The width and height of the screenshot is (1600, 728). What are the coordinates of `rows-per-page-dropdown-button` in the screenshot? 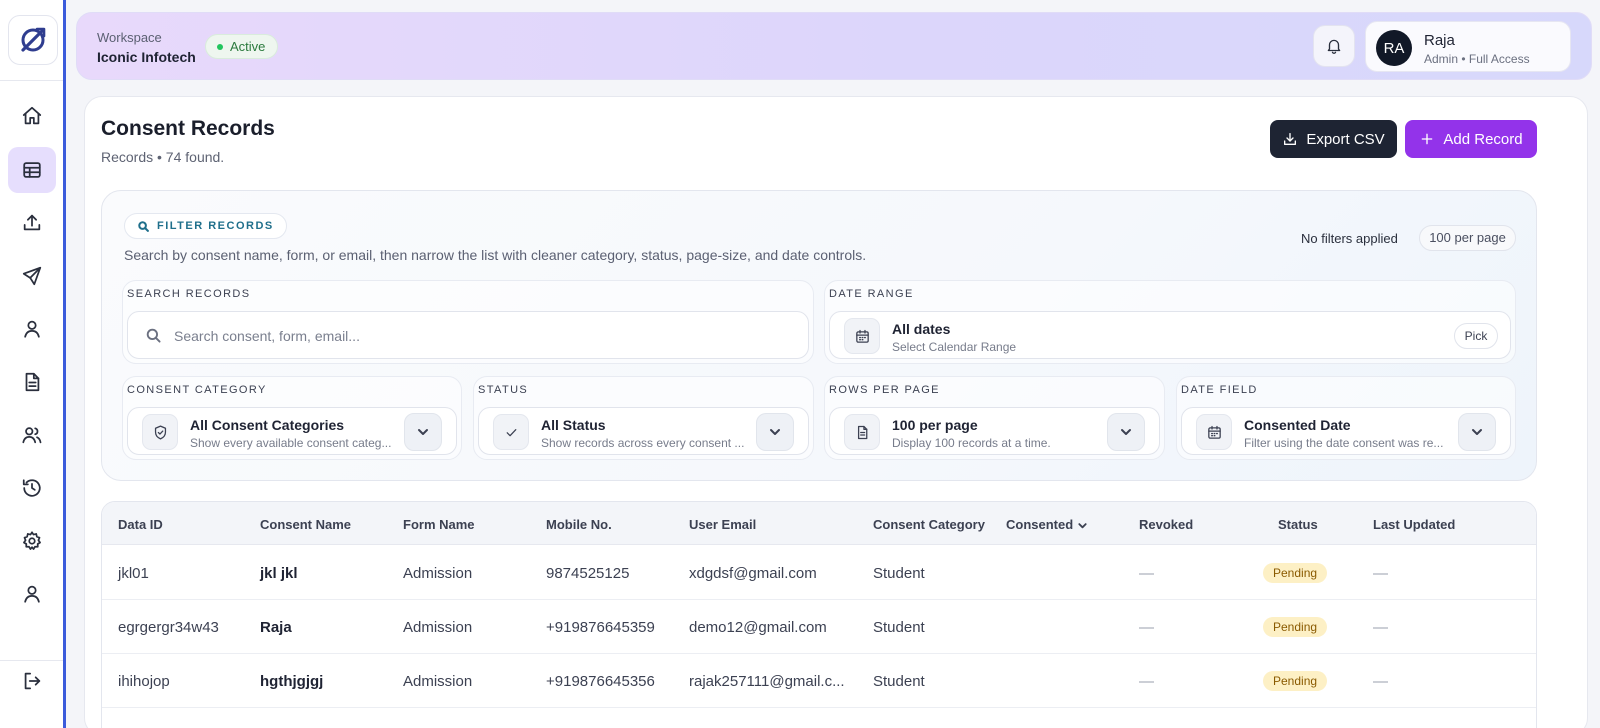 It's located at (1126, 432).